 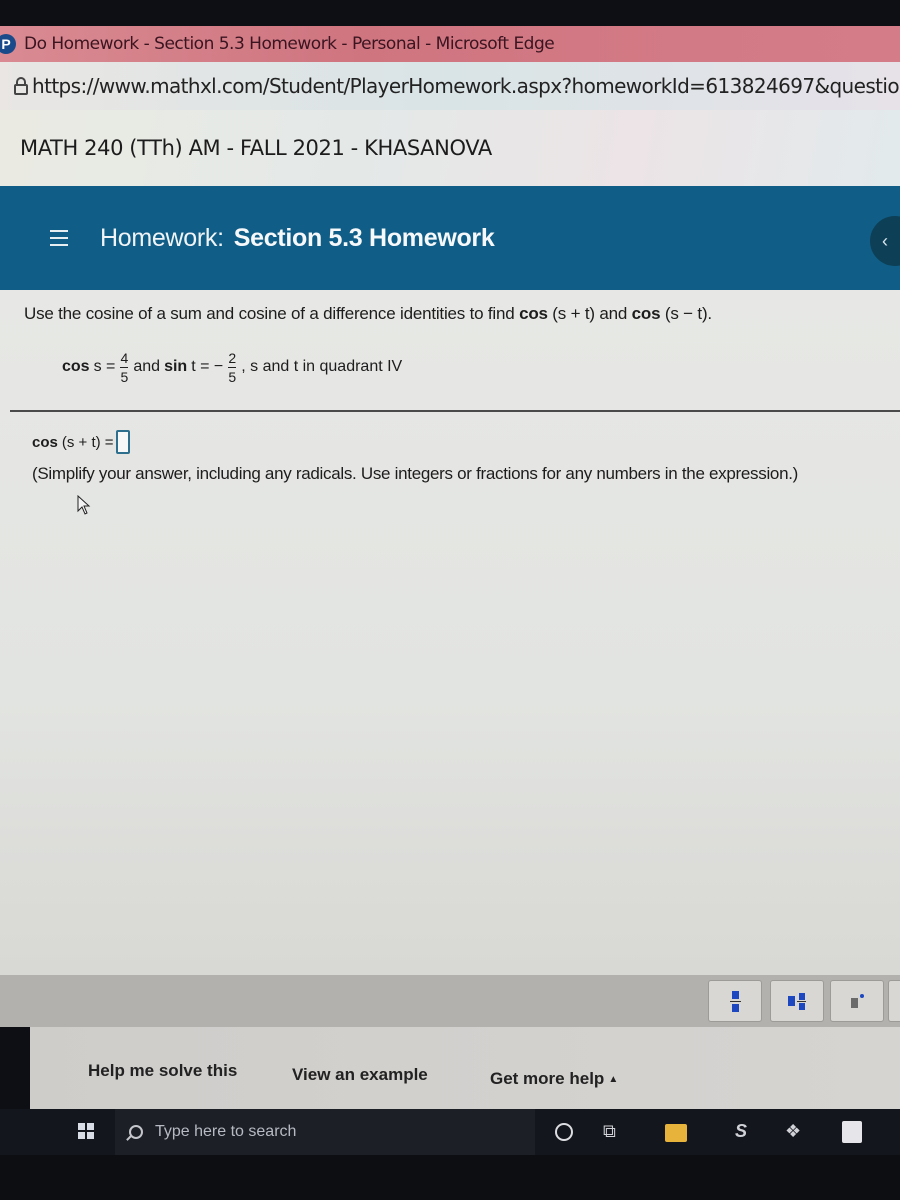 I want to click on more-tools-button, so click(x=894, y=1001).